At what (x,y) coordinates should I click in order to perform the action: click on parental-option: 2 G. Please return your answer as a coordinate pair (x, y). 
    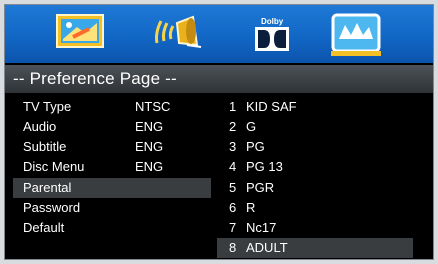
    Looking at the image, I should click on (315, 127).